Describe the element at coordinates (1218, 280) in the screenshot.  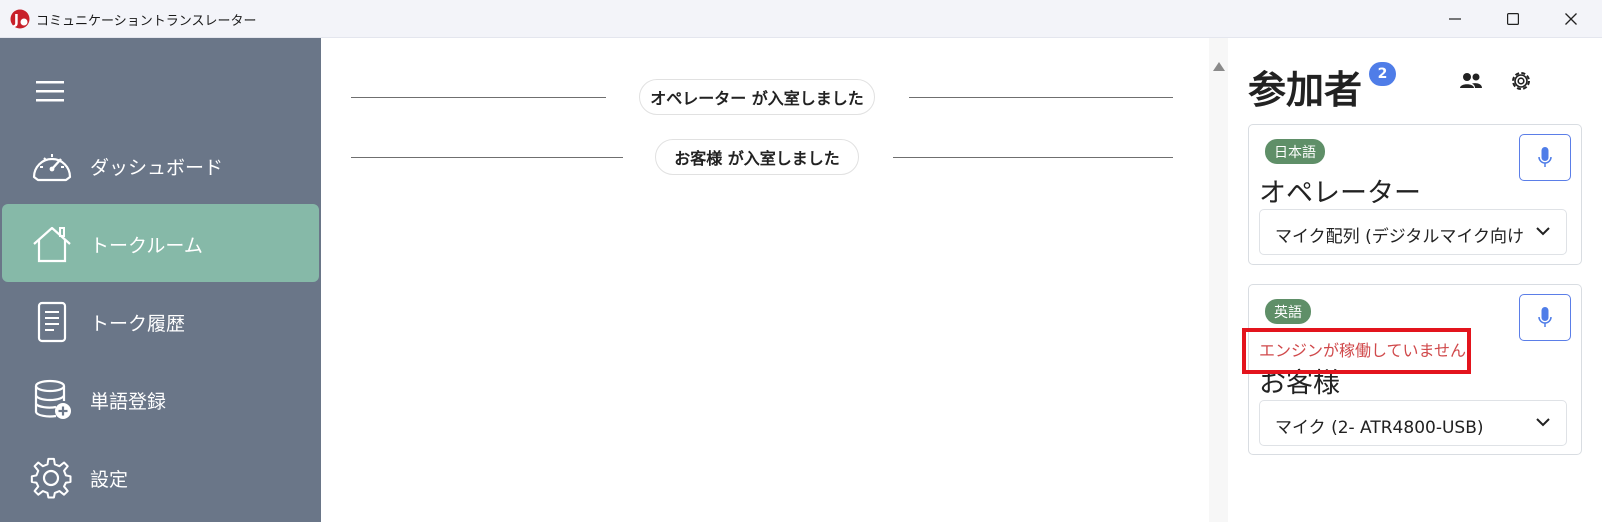
I see `chat-scrollbar` at that location.